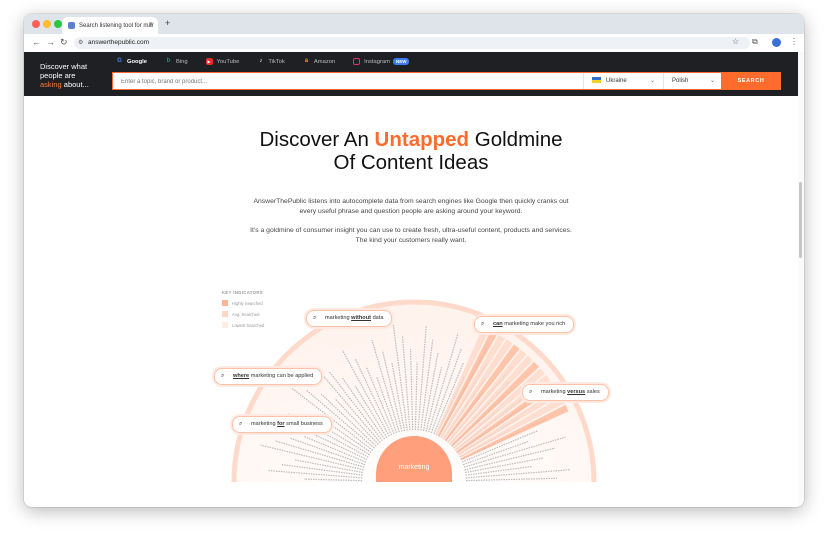  I want to click on hero-title-part: Discover An, so click(317, 139).